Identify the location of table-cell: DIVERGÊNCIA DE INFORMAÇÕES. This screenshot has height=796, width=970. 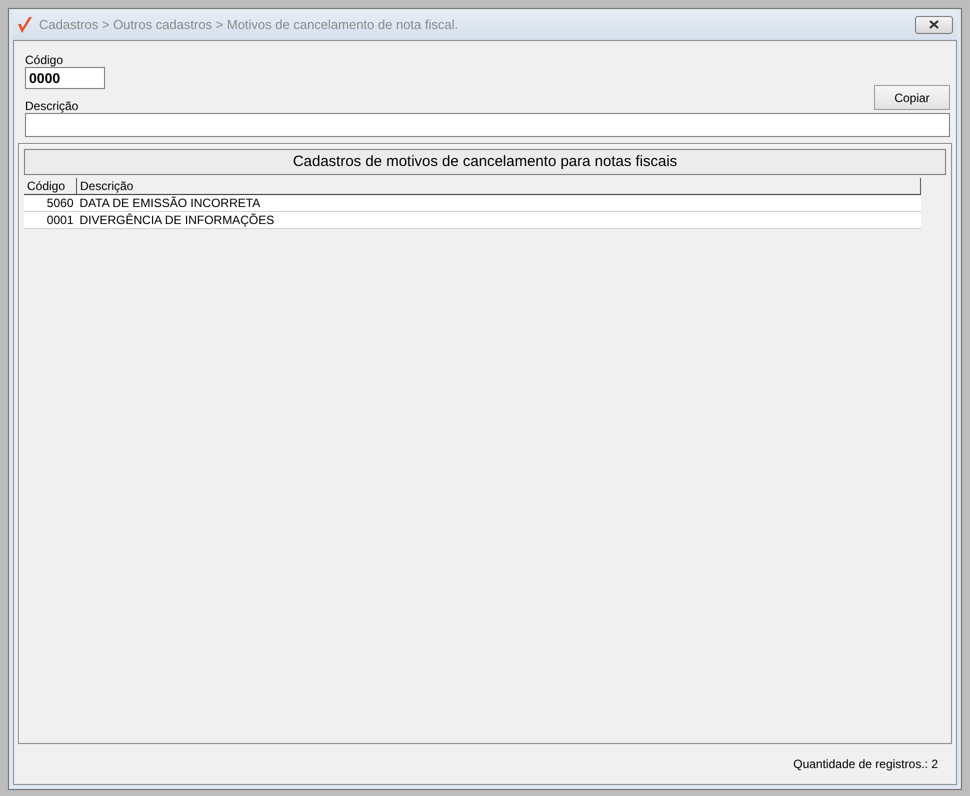
(498, 220).